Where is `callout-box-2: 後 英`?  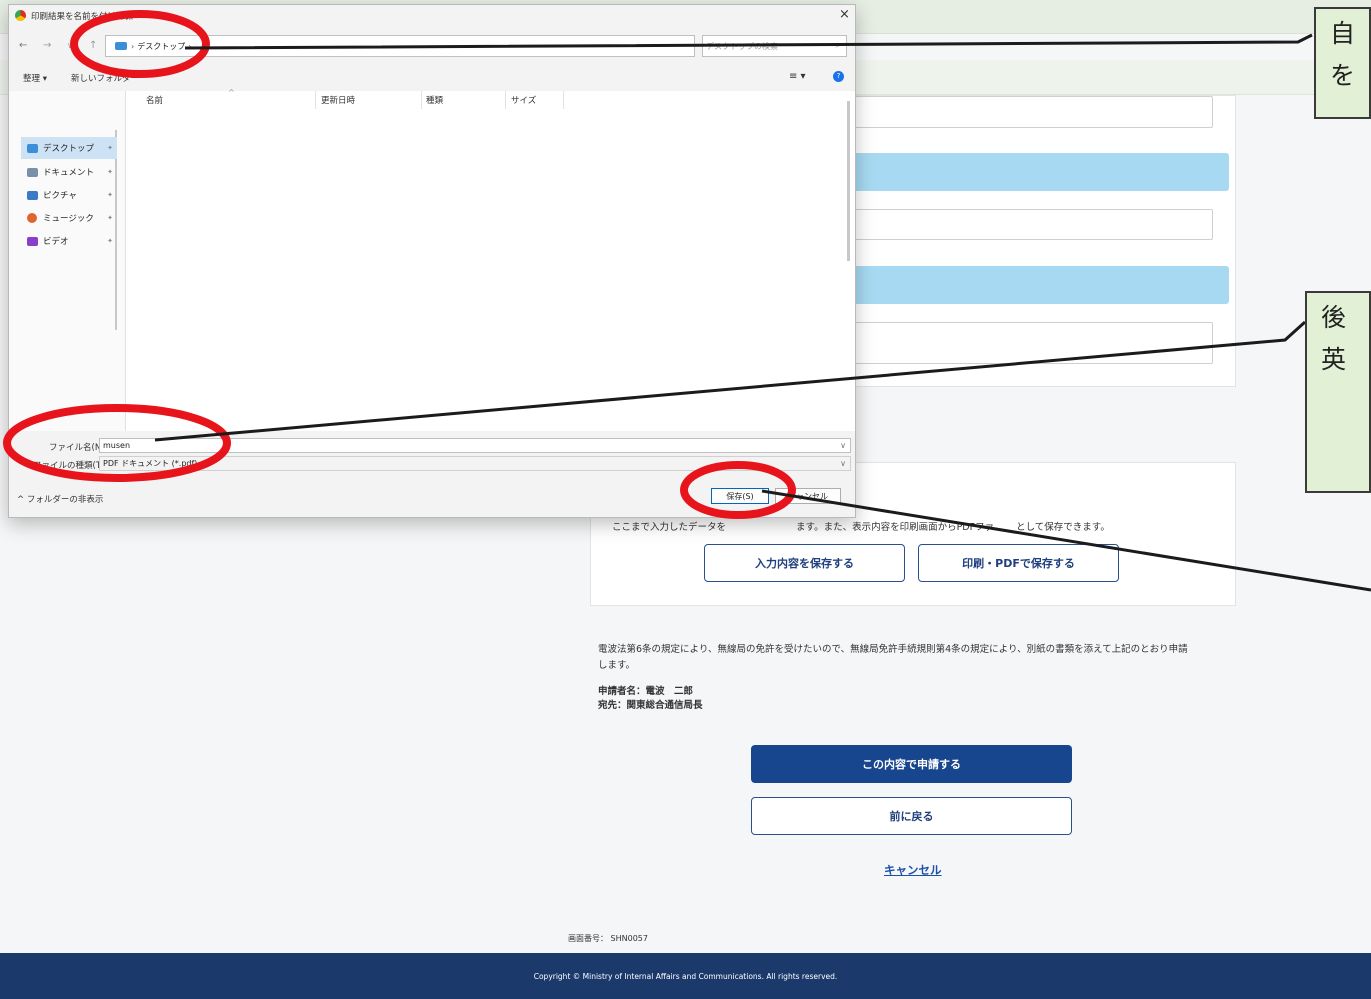
callout-box-2: 後 英 is located at coordinates (1338, 392).